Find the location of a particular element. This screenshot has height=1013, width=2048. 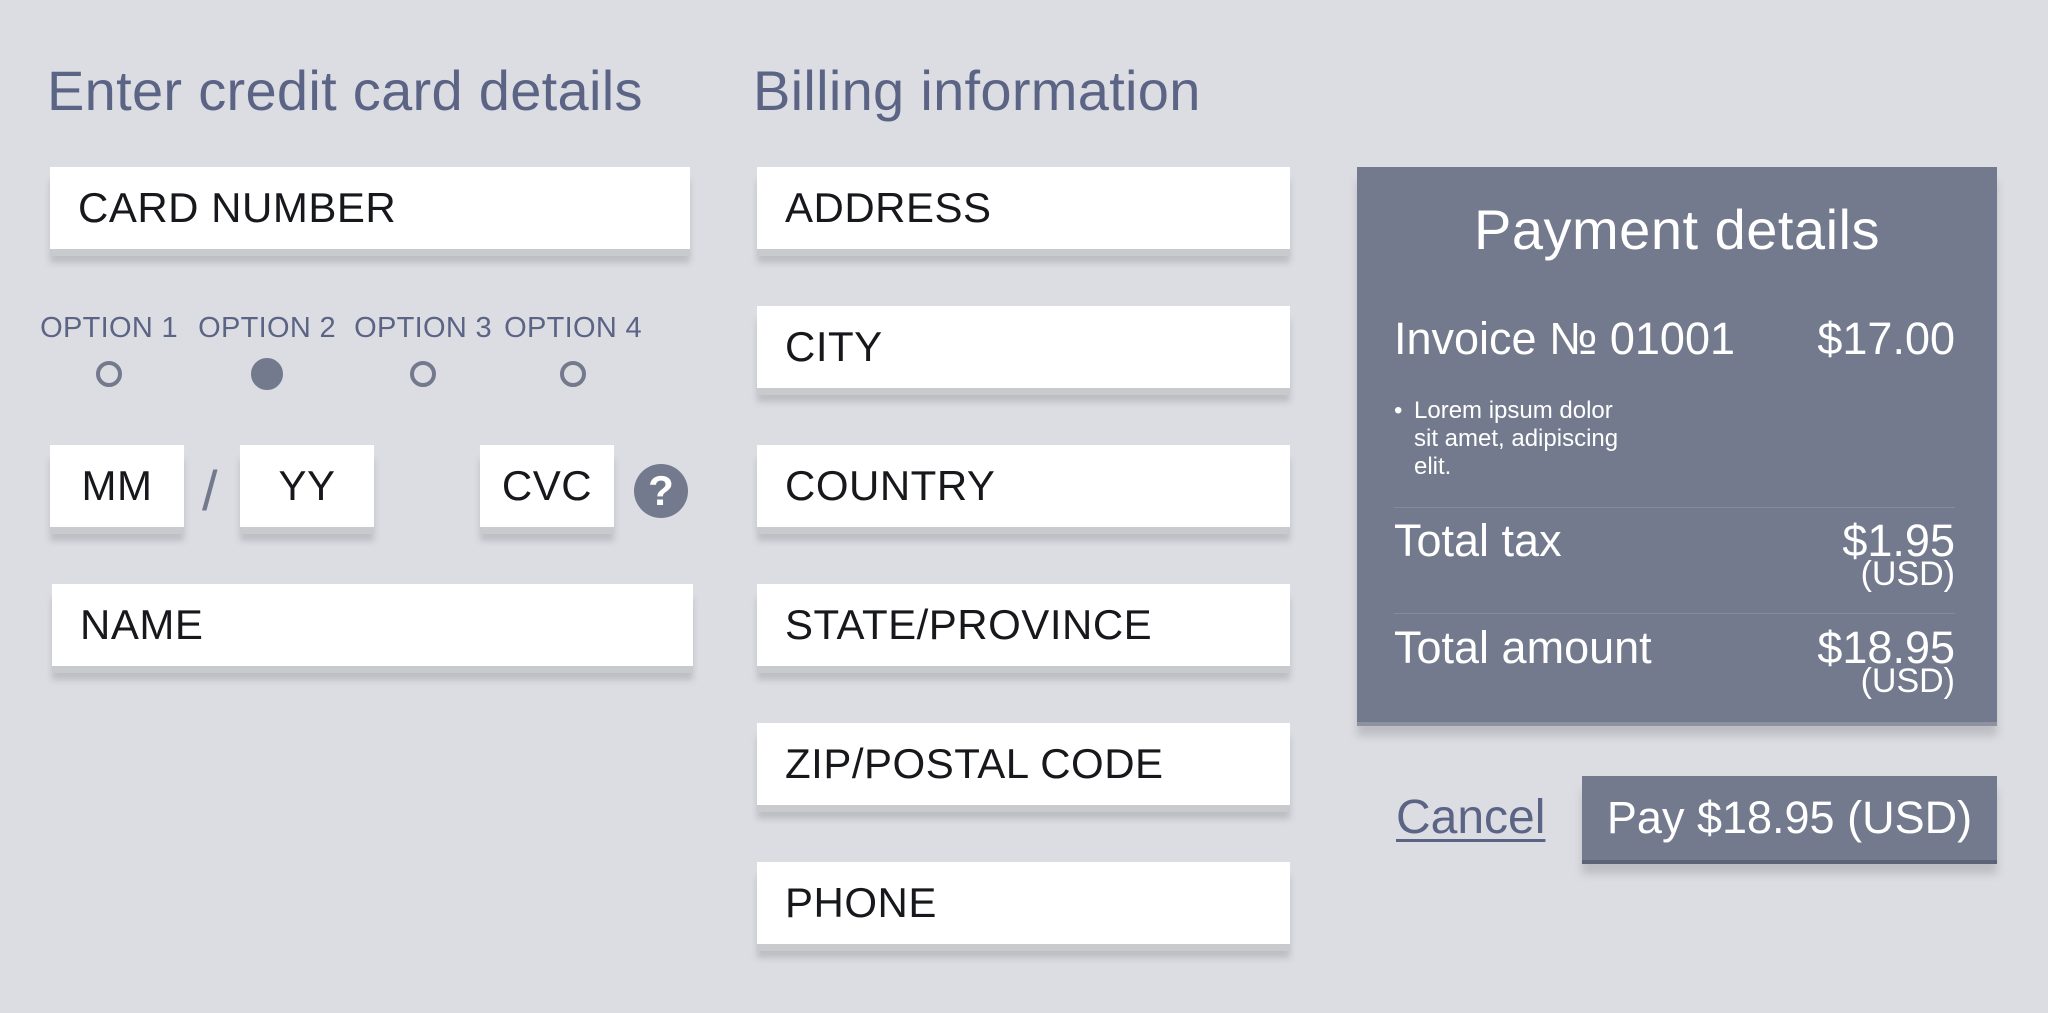

option-2-label: OPTION 2 is located at coordinates (267, 328).